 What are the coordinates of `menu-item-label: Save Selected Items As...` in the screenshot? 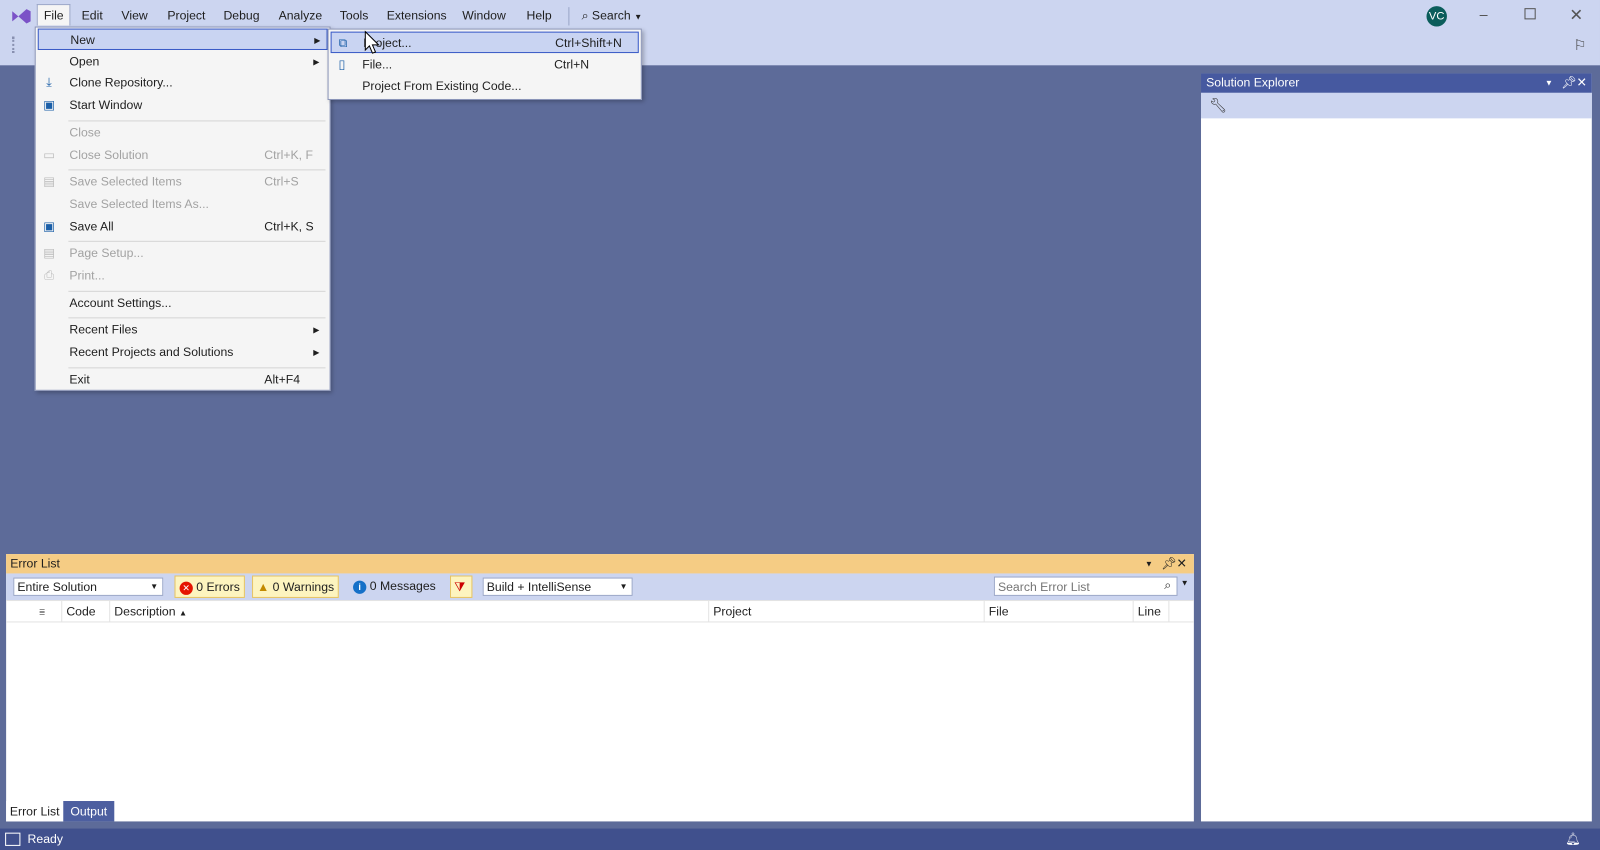 It's located at (139, 204).